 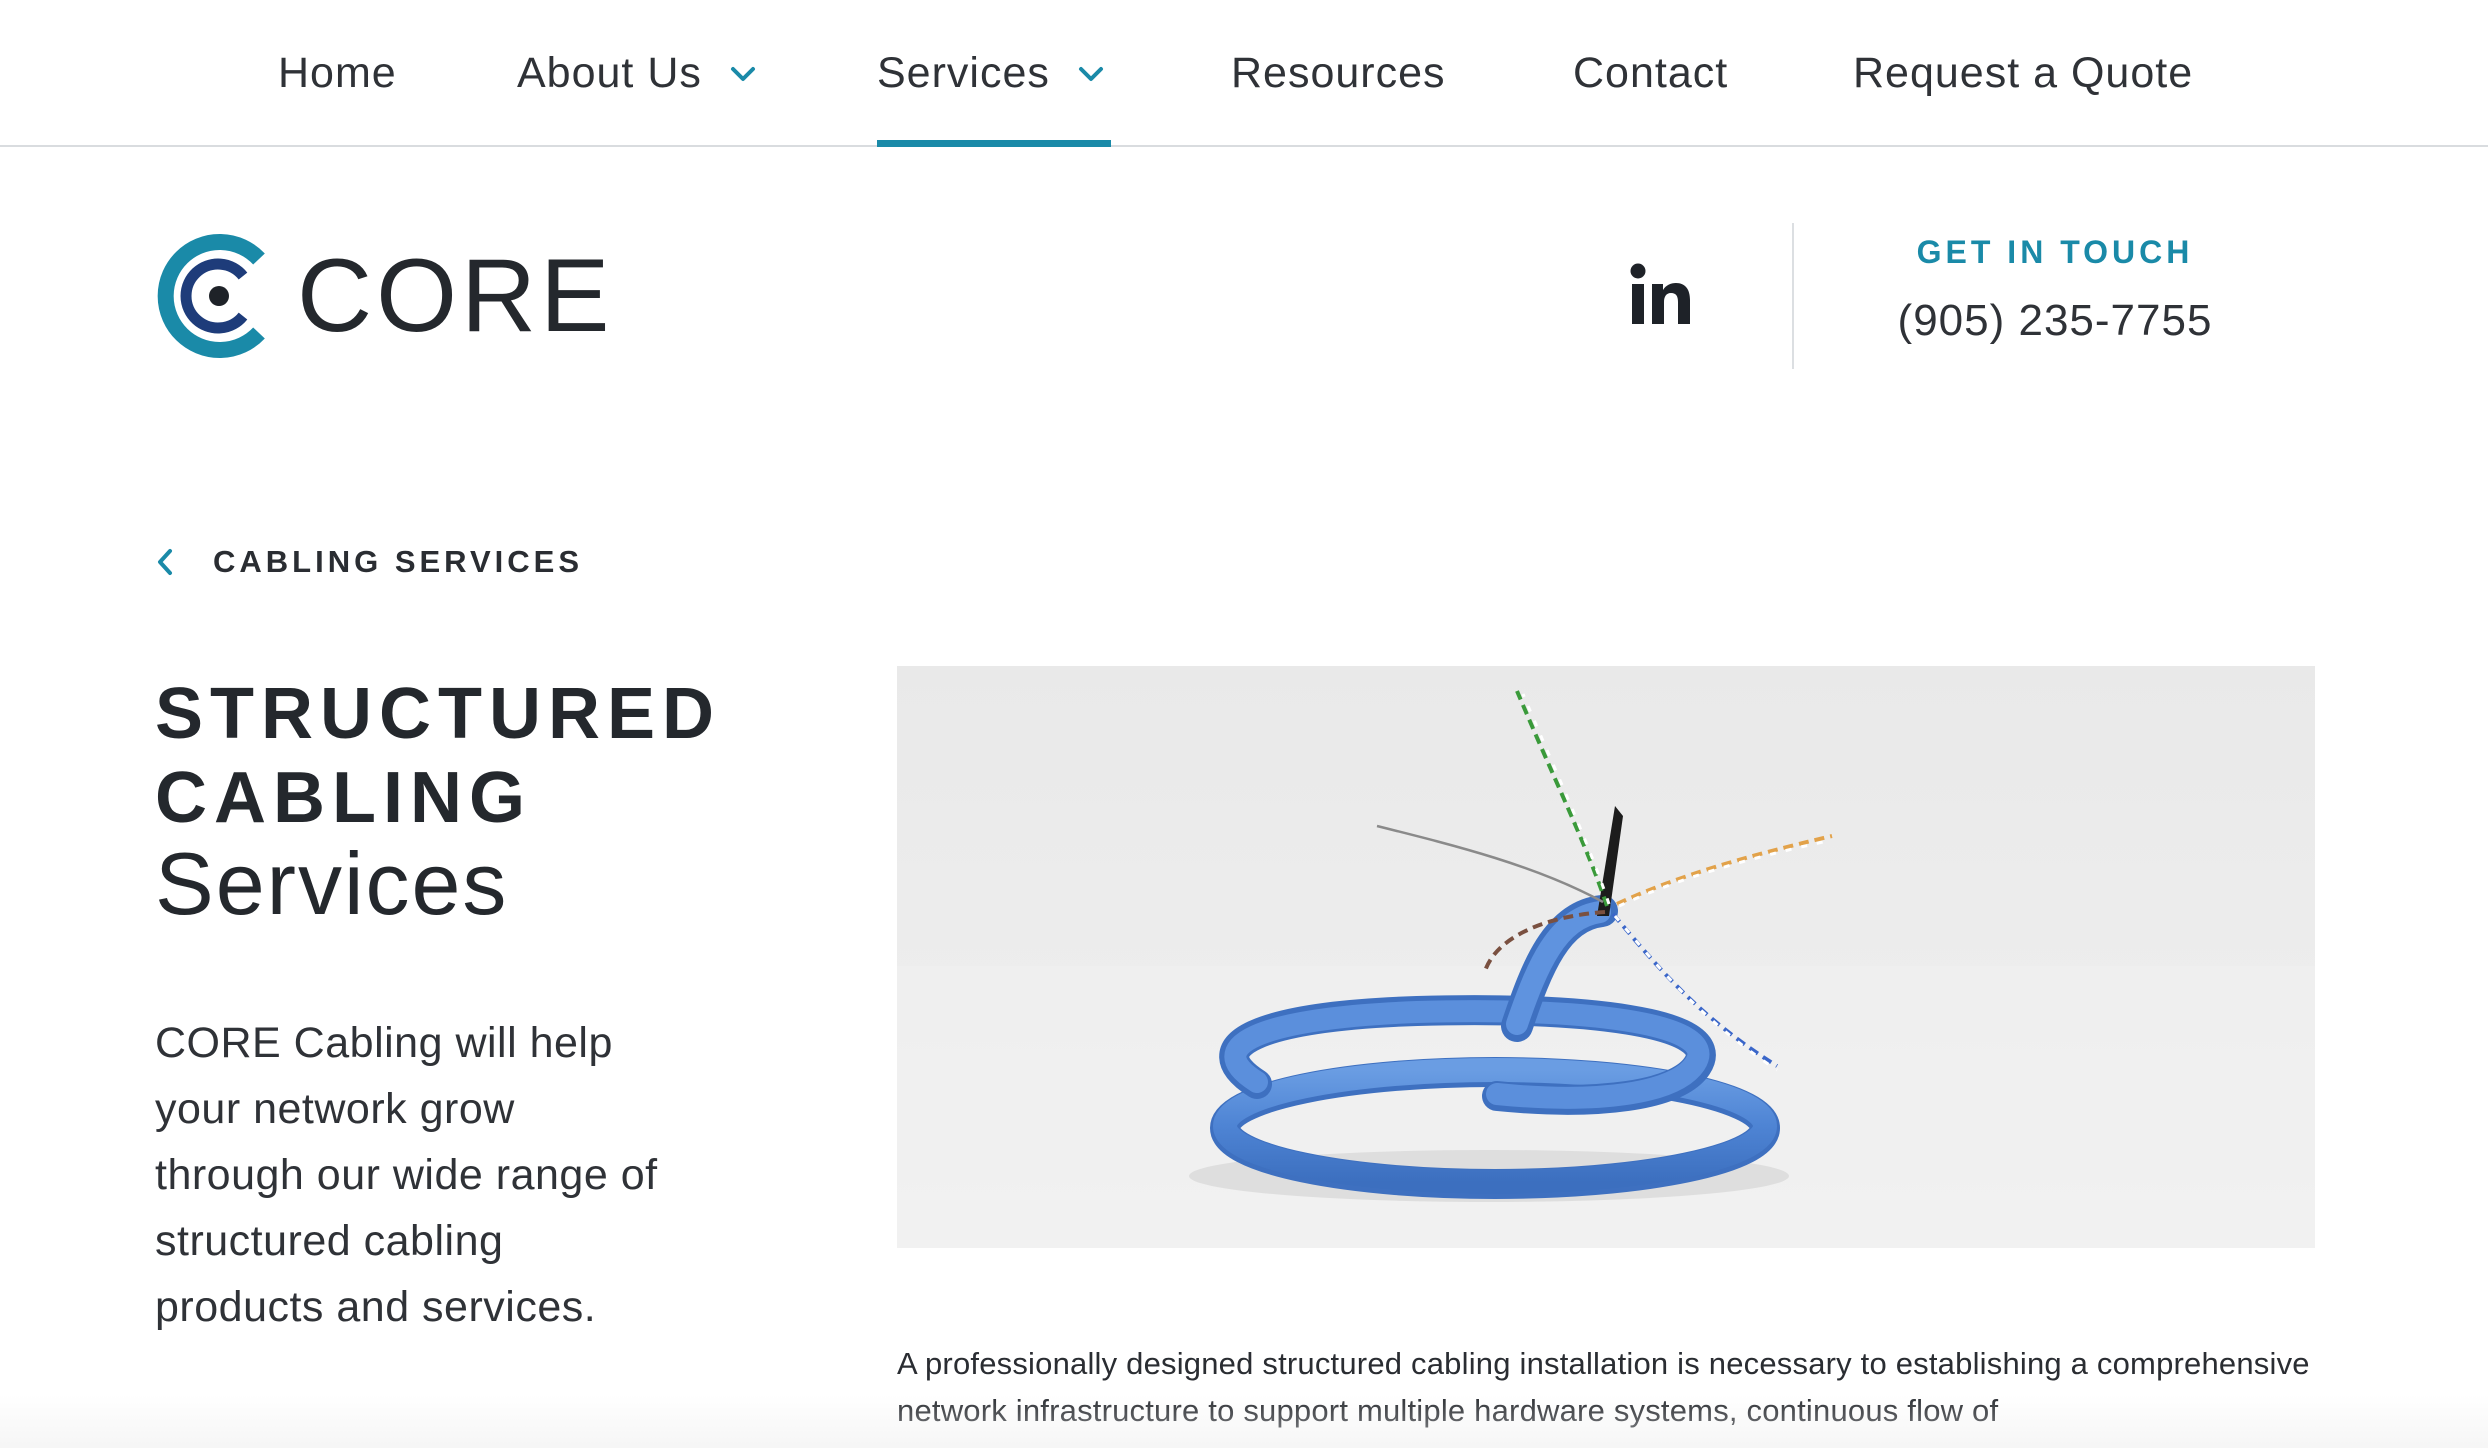 What do you see at coordinates (2055, 321) in the screenshot?
I see `phone-number-link: (905) 235-7755` at bounding box center [2055, 321].